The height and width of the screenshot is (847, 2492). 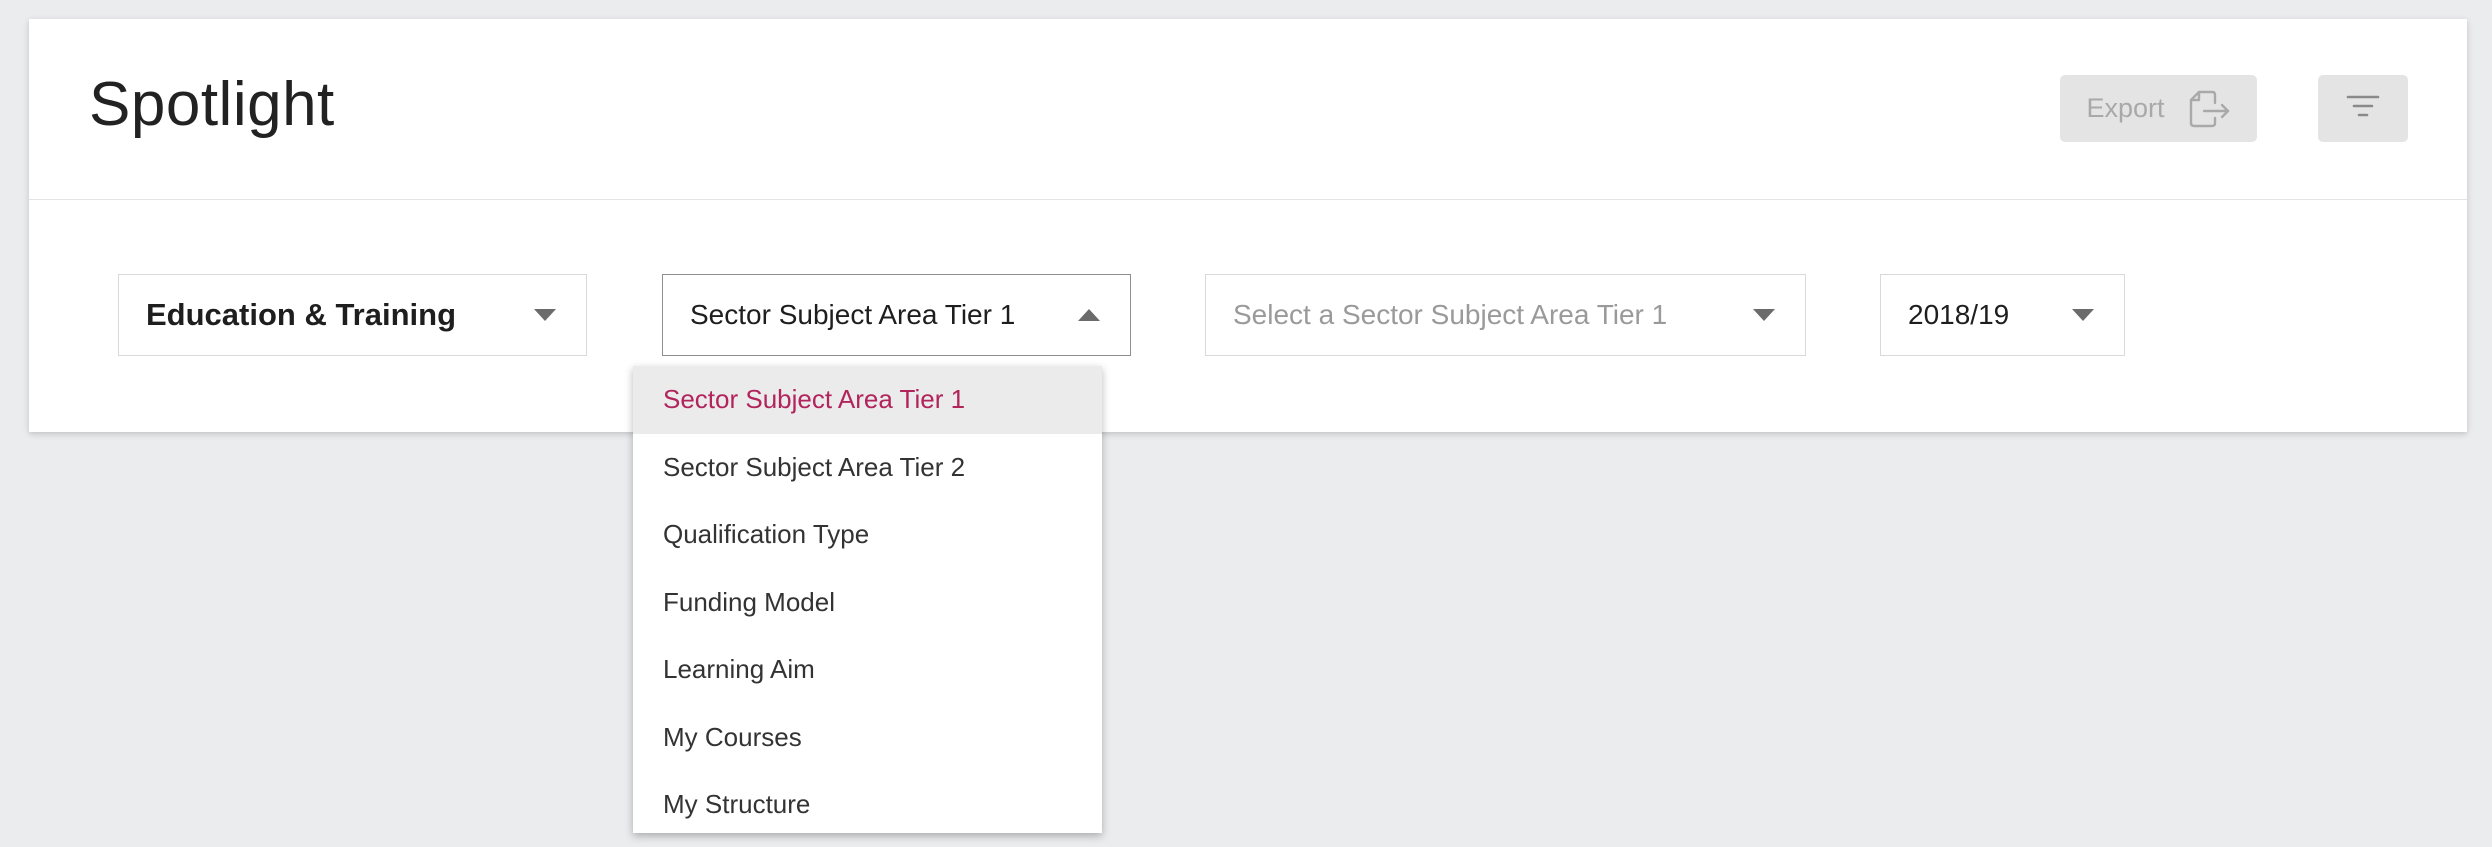 I want to click on dropdown-option-learning-aim: Learning Aim, so click(x=867, y=670).